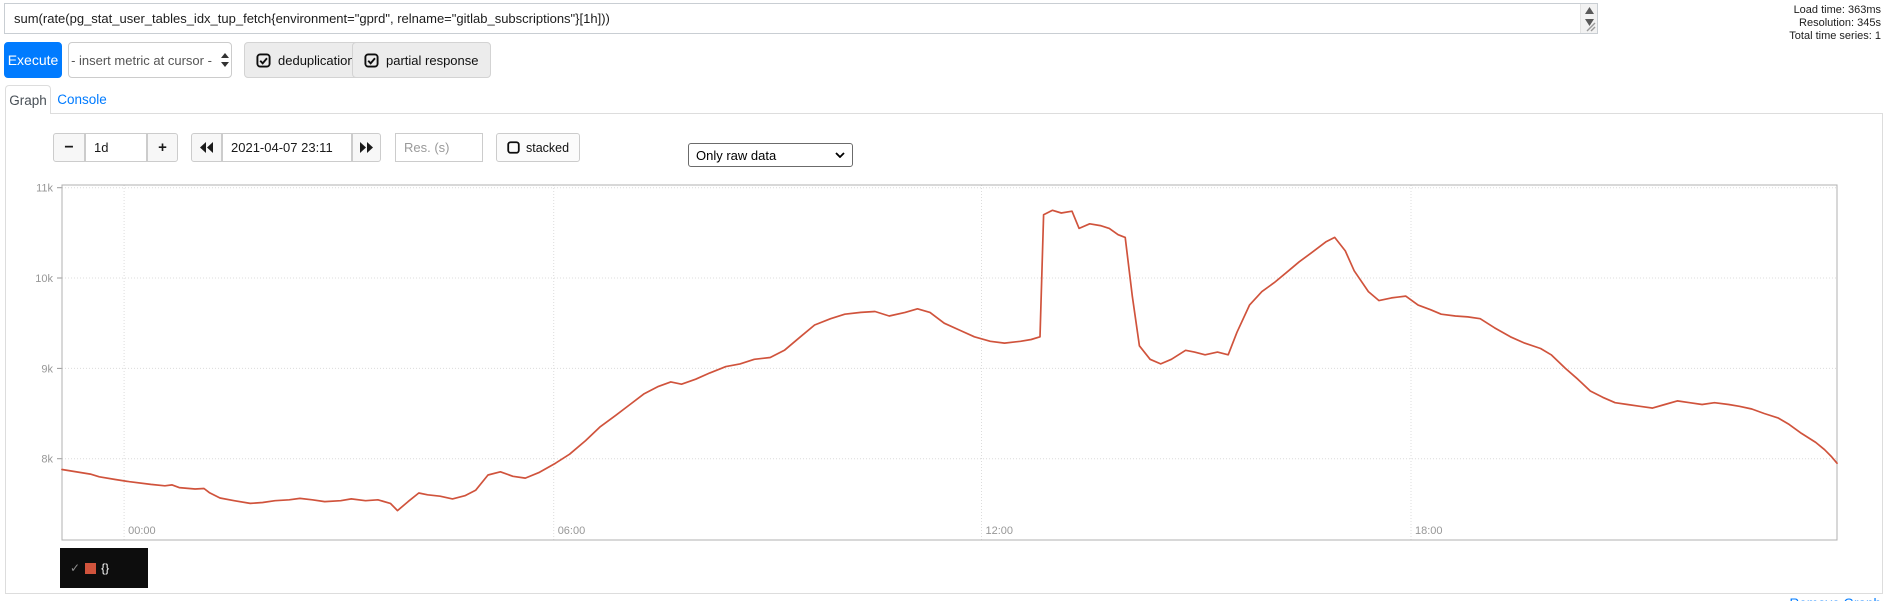  What do you see at coordinates (1835, 598) in the screenshot?
I see `remove-graph-link: Remove Graph` at bounding box center [1835, 598].